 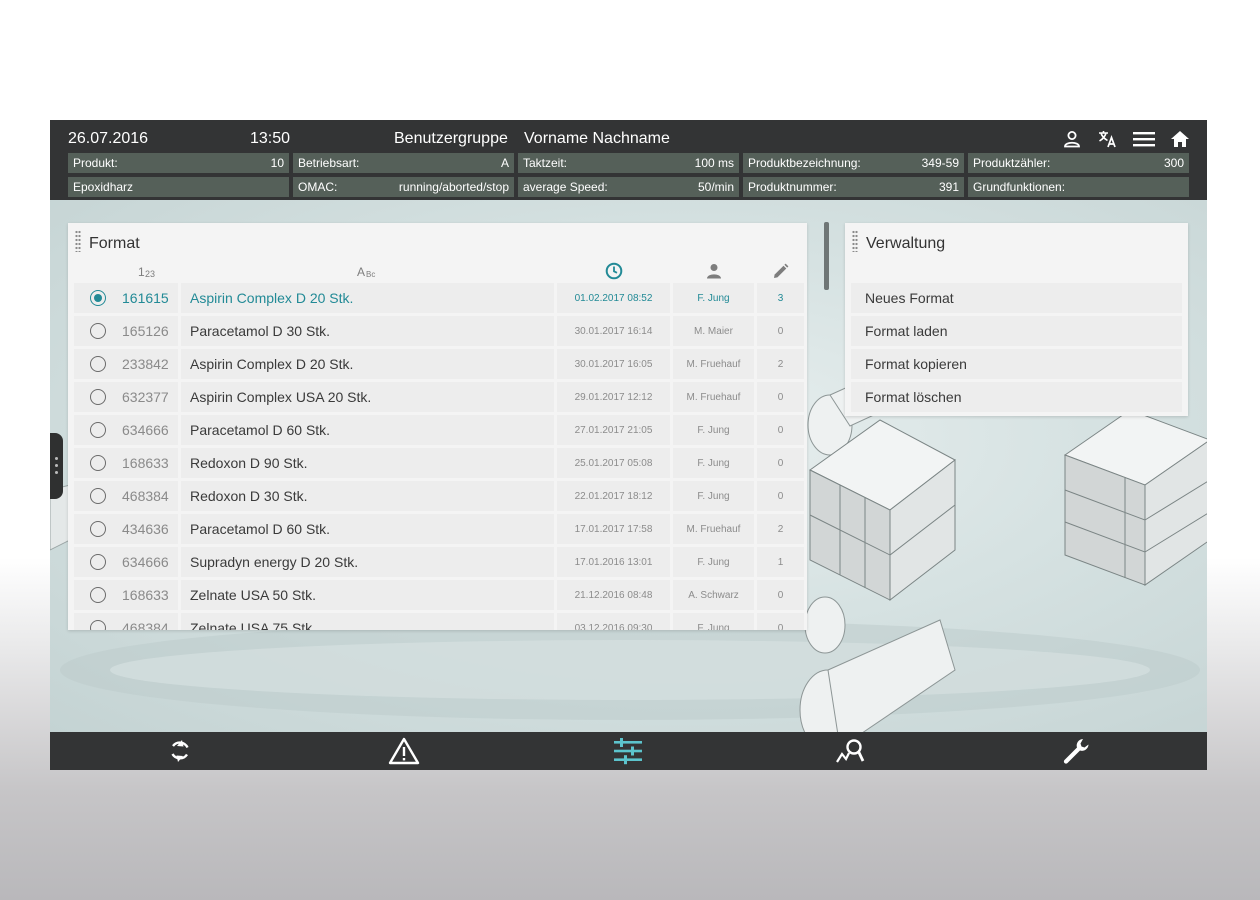 I want to click on pencil-icon, so click(x=780, y=271).